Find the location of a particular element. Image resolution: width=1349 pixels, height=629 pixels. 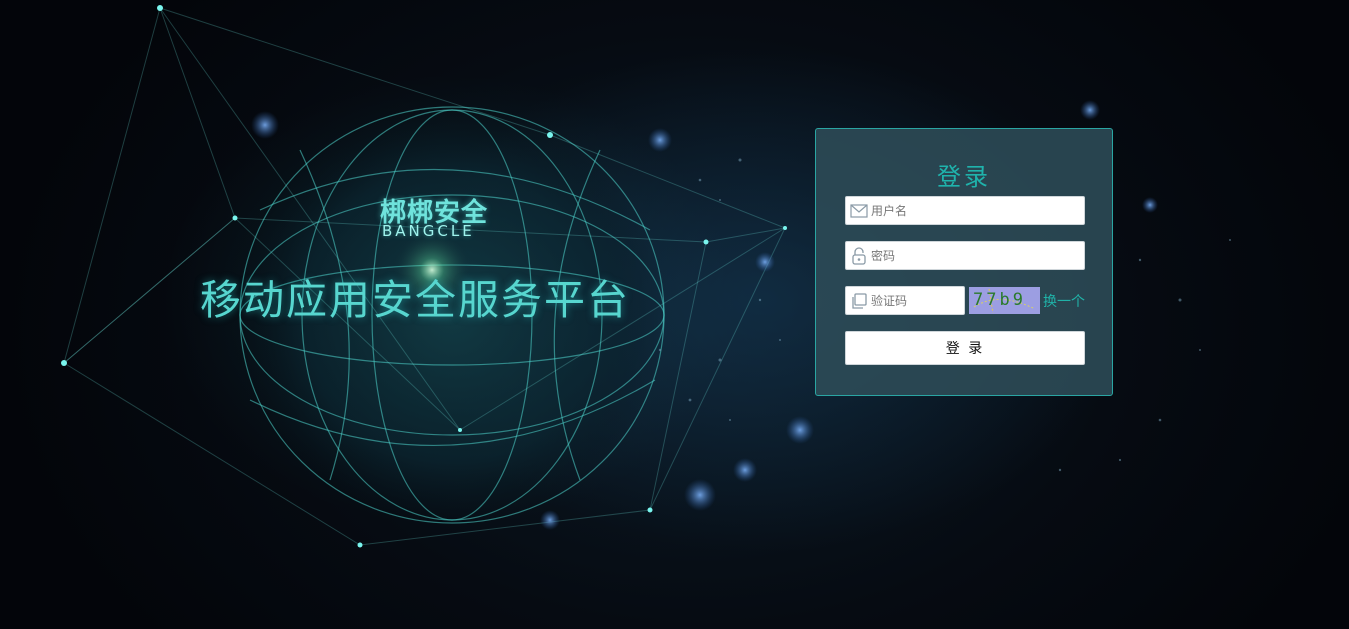

refresh-captcha-link: 换一个 is located at coordinates (1064, 301).